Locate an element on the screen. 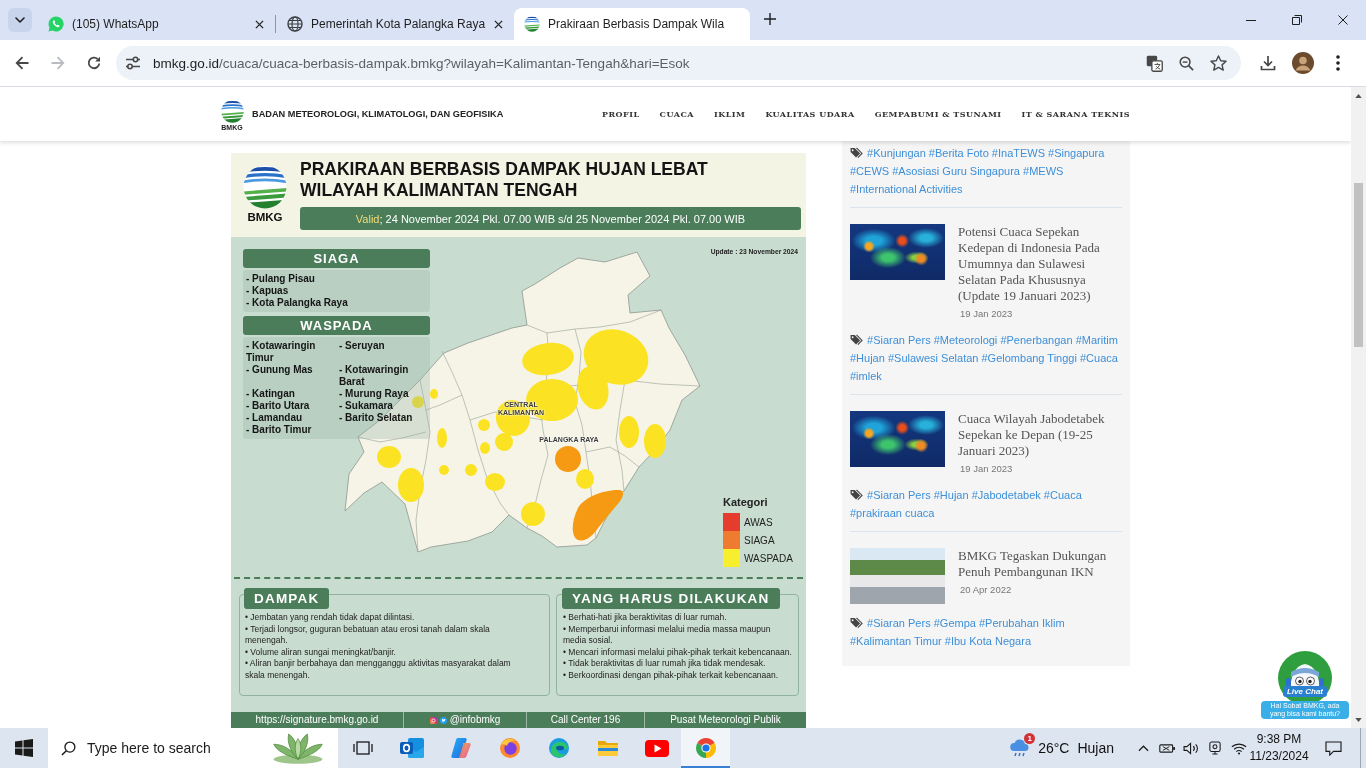 This screenshot has width=1366, height=768. restore-icon is located at coordinates (1297, 20).